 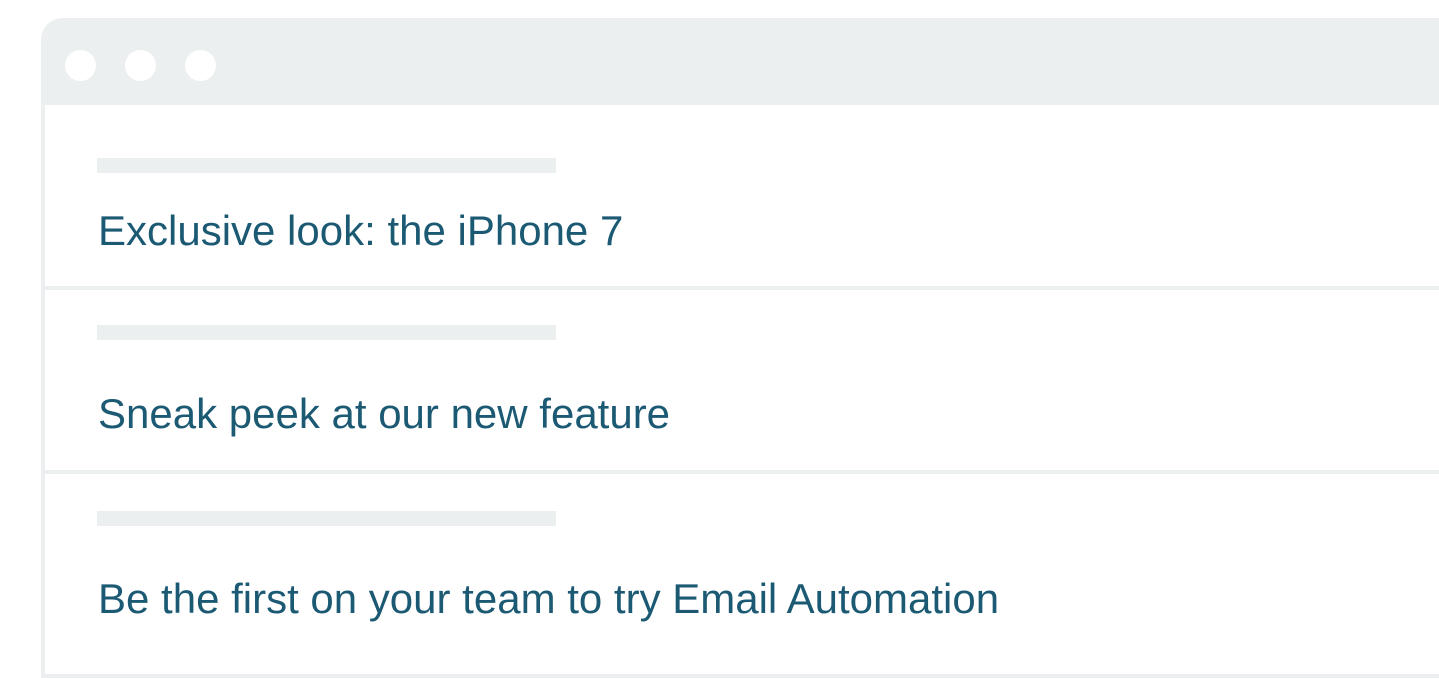 What do you see at coordinates (200, 65) in the screenshot?
I see `maximize-window-icon` at bounding box center [200, 65].